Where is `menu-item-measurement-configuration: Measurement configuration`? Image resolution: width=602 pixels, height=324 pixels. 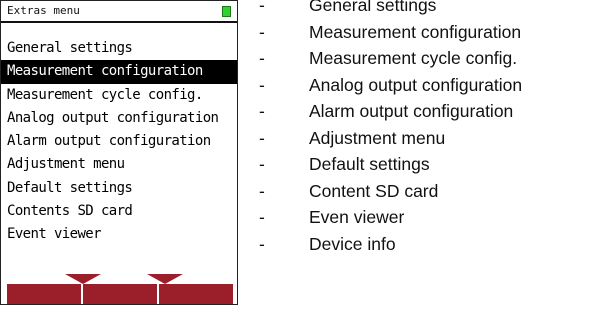
menu-item-measurement-configuration: Measurement configuration is located at coordinates (119, 72).